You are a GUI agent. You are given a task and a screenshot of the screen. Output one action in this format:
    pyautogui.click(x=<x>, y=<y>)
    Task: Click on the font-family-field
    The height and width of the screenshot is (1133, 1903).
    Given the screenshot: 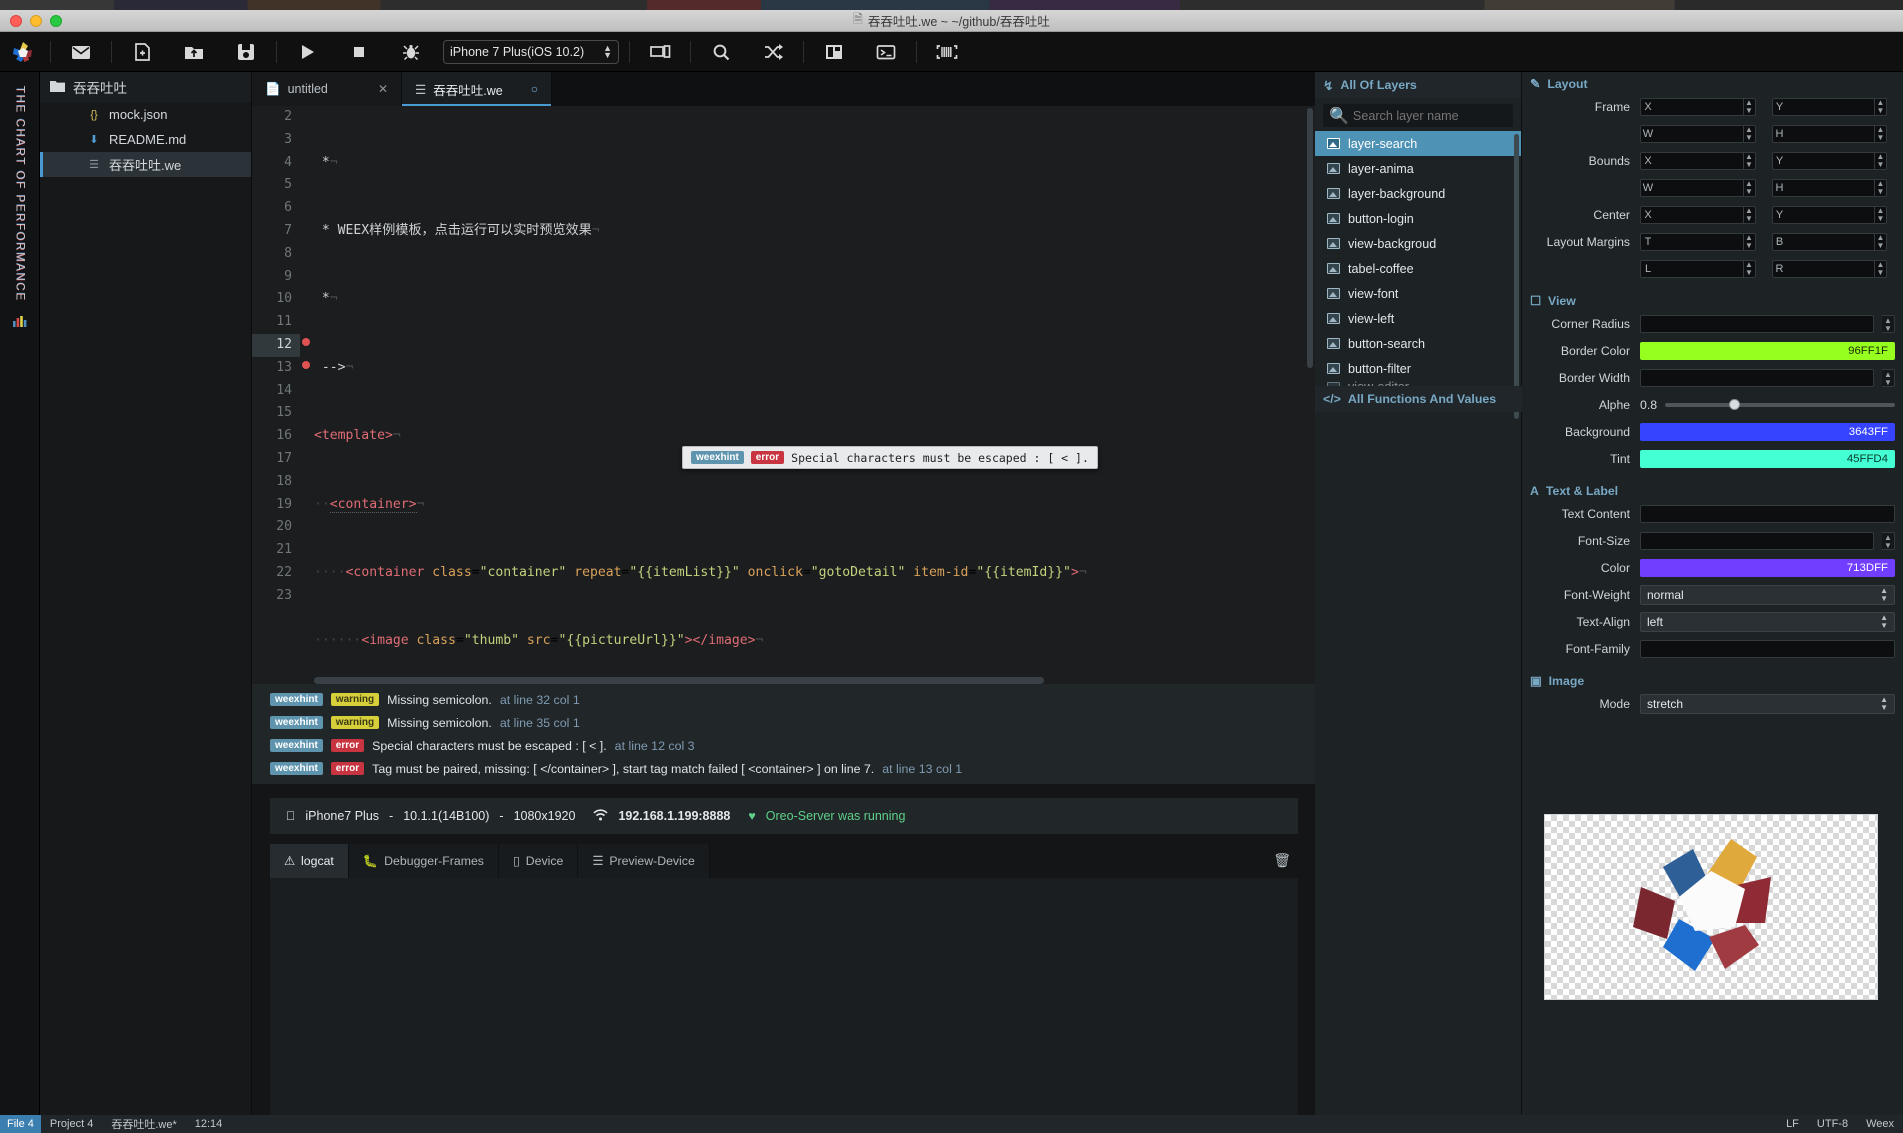 What is the action you would take?
    pyautogui.click(x=1767, y=649)
    